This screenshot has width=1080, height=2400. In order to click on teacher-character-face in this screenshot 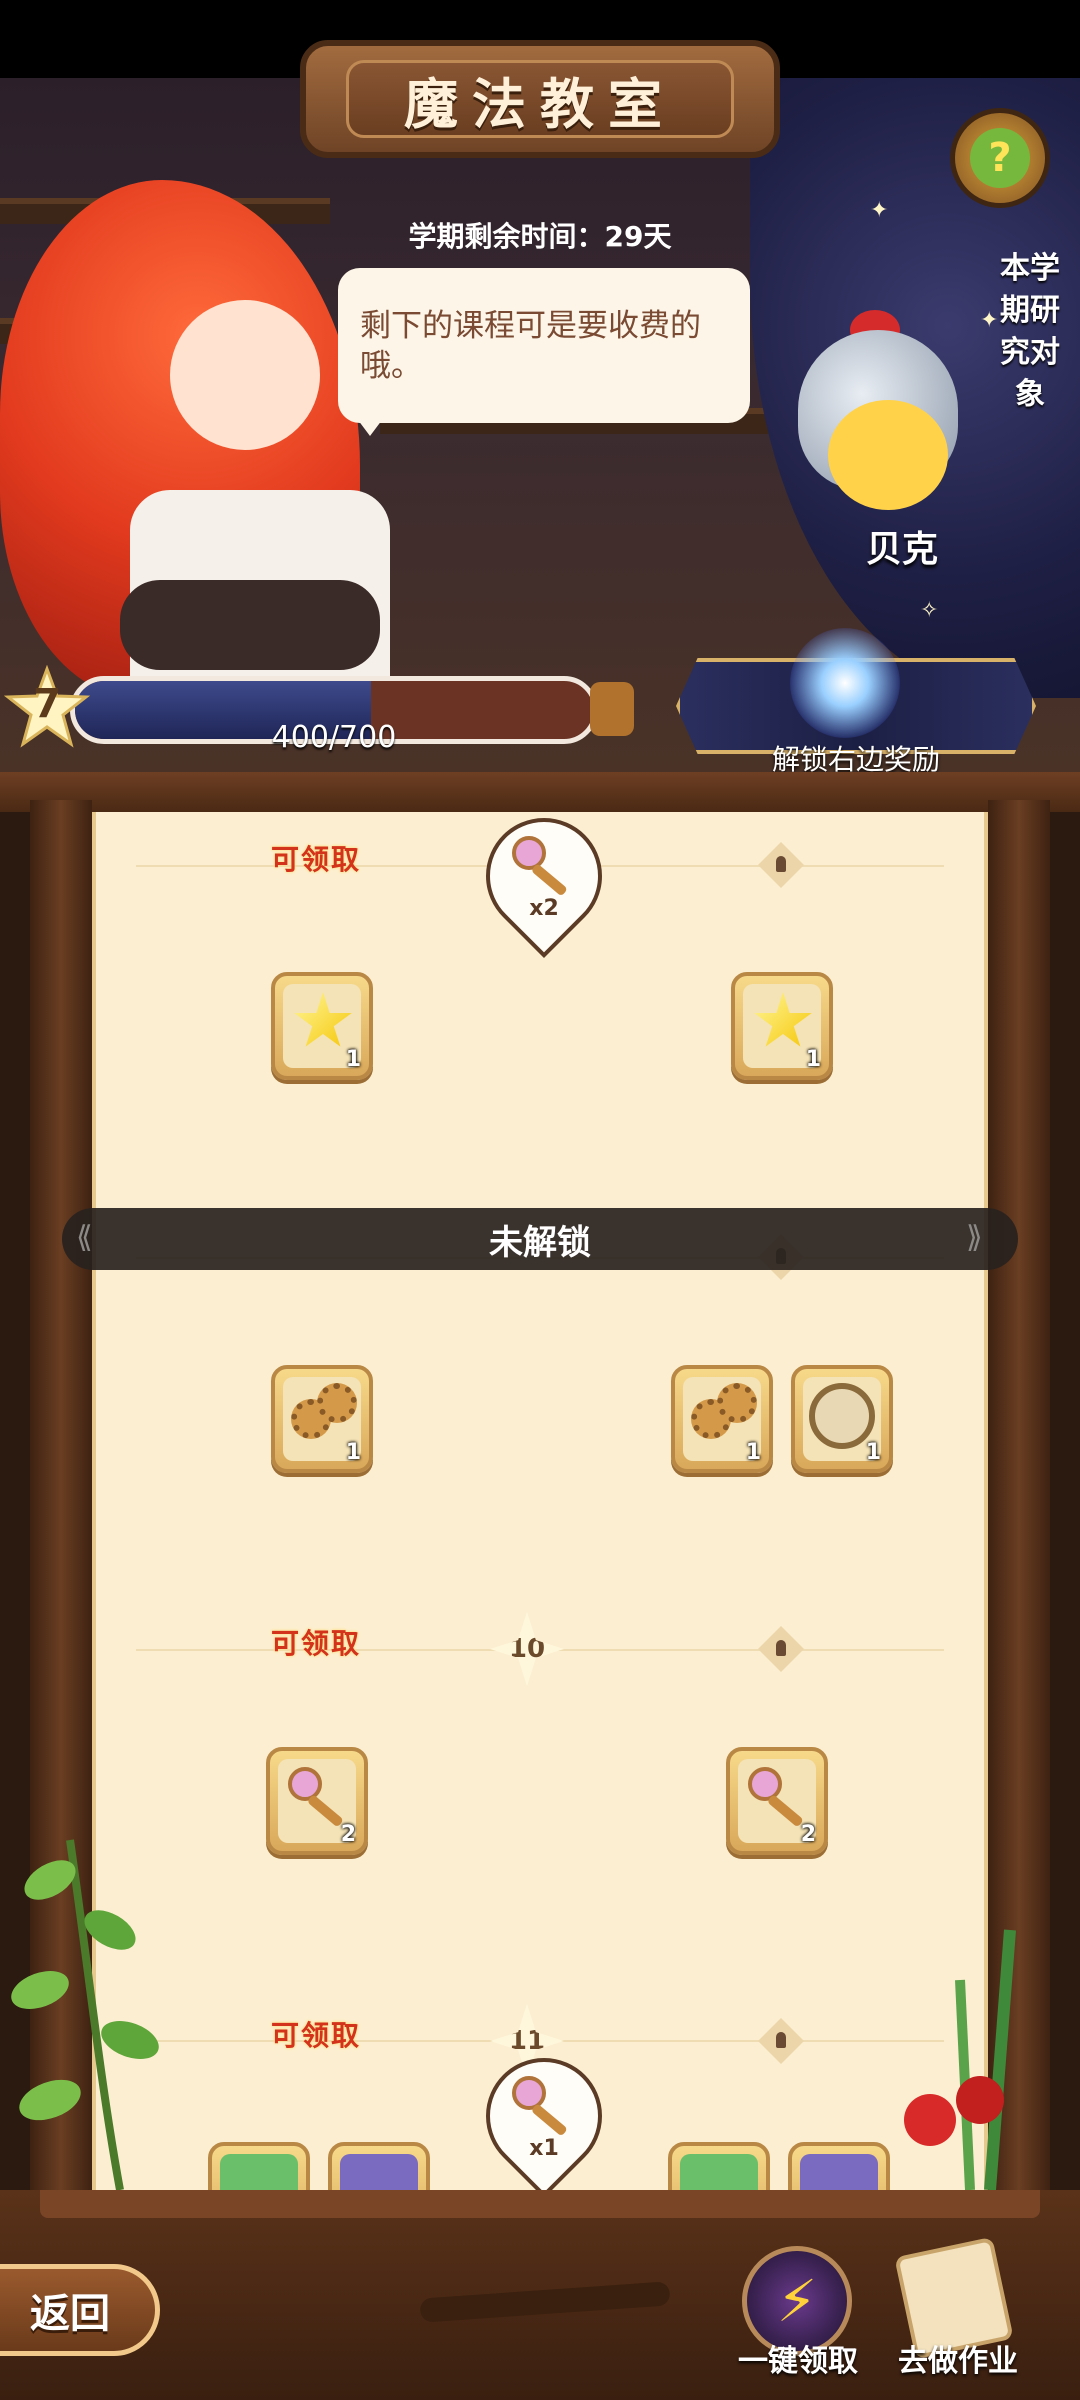, I will do `click(245, 375)`.